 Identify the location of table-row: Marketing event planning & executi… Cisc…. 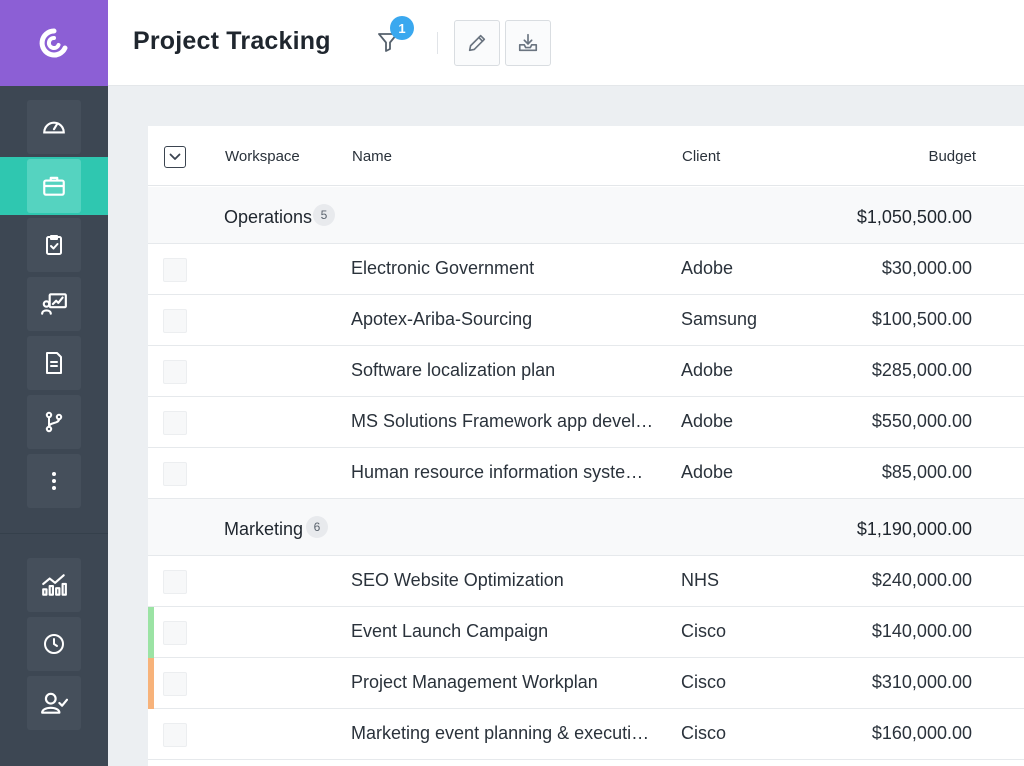
(586, 734).